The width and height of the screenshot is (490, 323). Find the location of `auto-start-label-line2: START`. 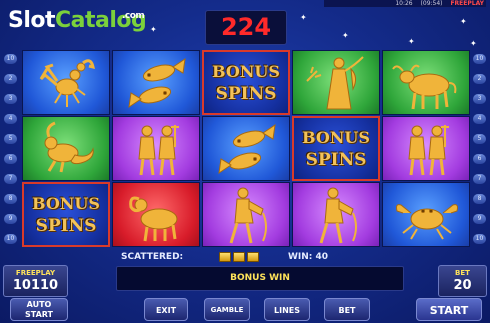

auto-start-label-line2: START is located at coordinates (39, 314).